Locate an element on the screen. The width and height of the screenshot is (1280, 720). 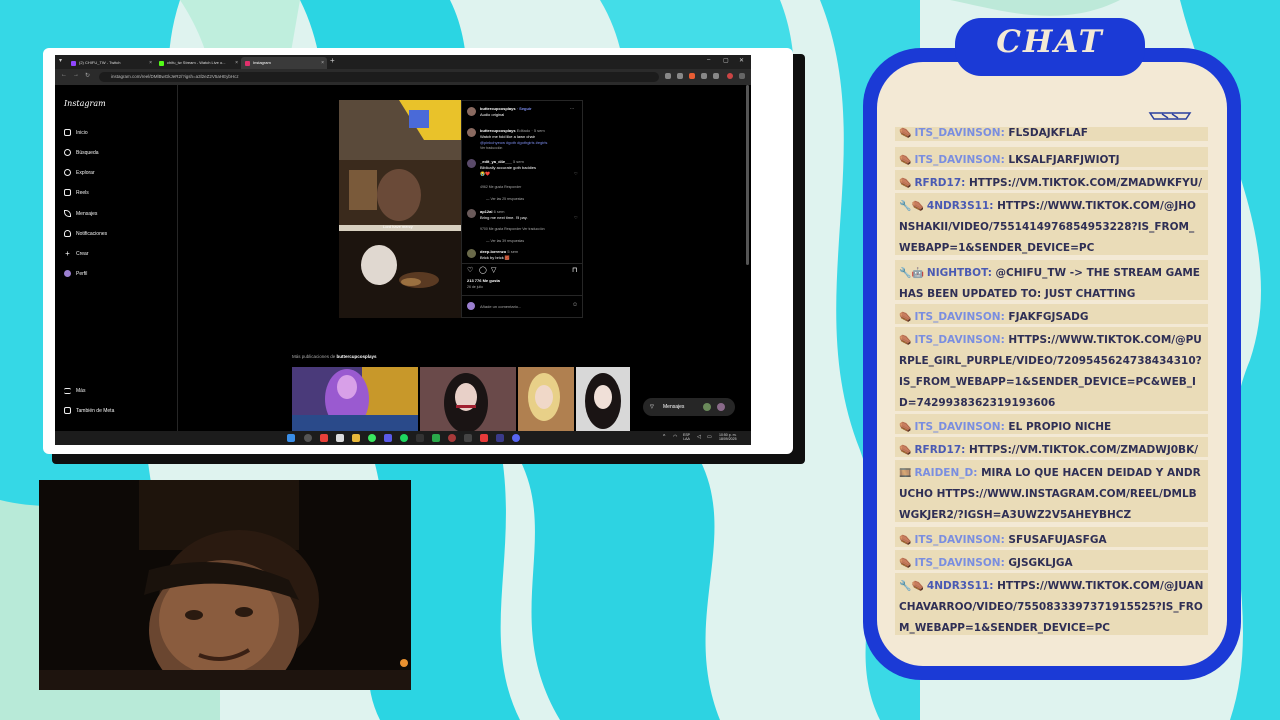
extensions-icon is located at coordinates (704, 76).